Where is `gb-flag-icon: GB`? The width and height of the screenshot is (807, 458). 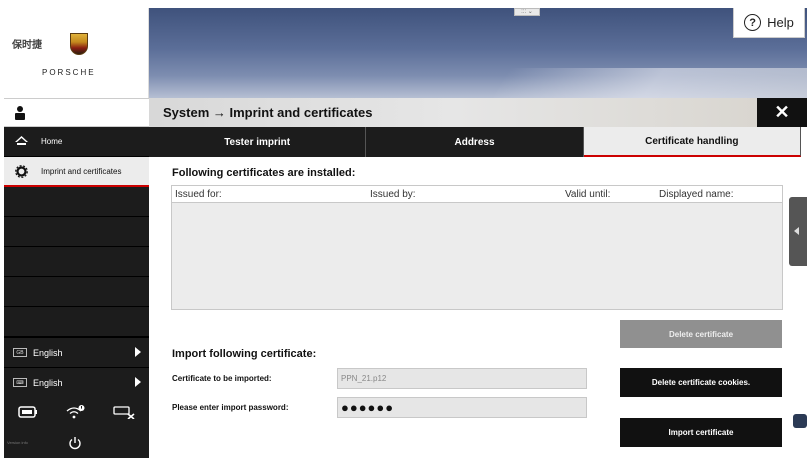
gb-flag-icon: GB is located at coordinates (20, 352).